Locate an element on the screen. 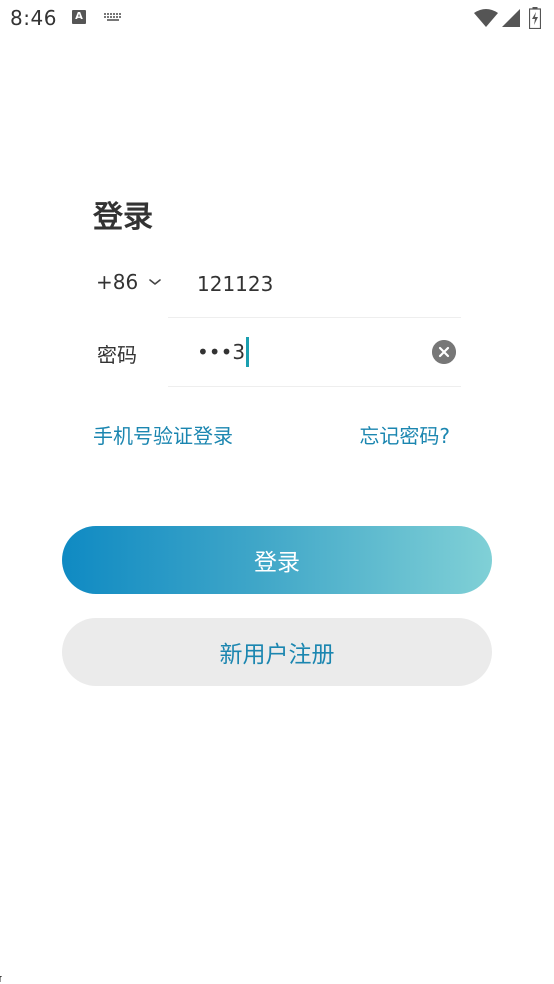 The width and height of the screenshot is (554, 984). corner-mark is located at coordinates (1, 979).